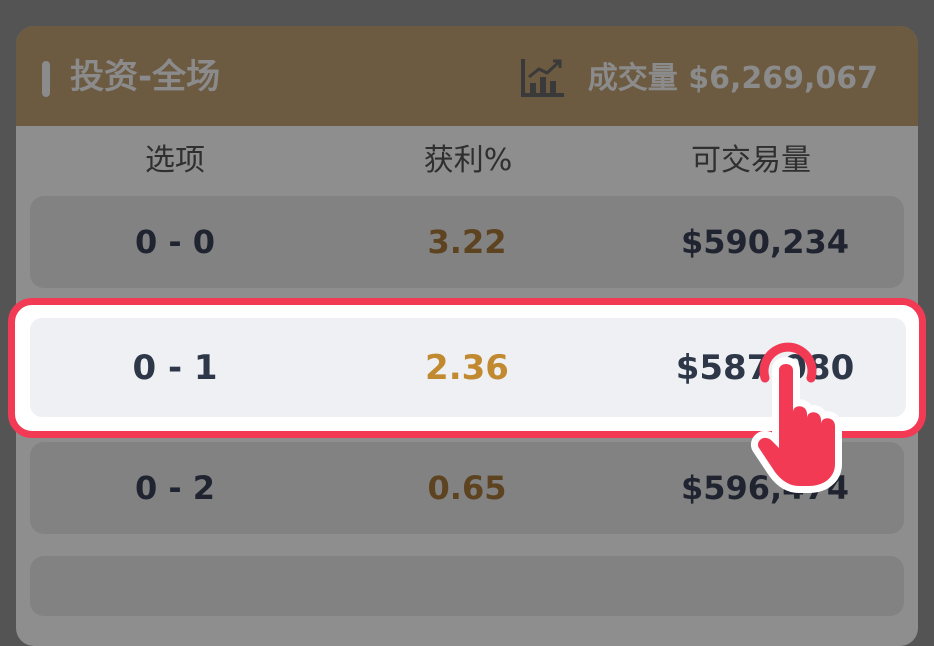 This screenshot has height=646, width=934. What do you see at coordinates (796, 417) in the screenshot?
I see `tap-hand-icon` at bounding box center [796, 417].